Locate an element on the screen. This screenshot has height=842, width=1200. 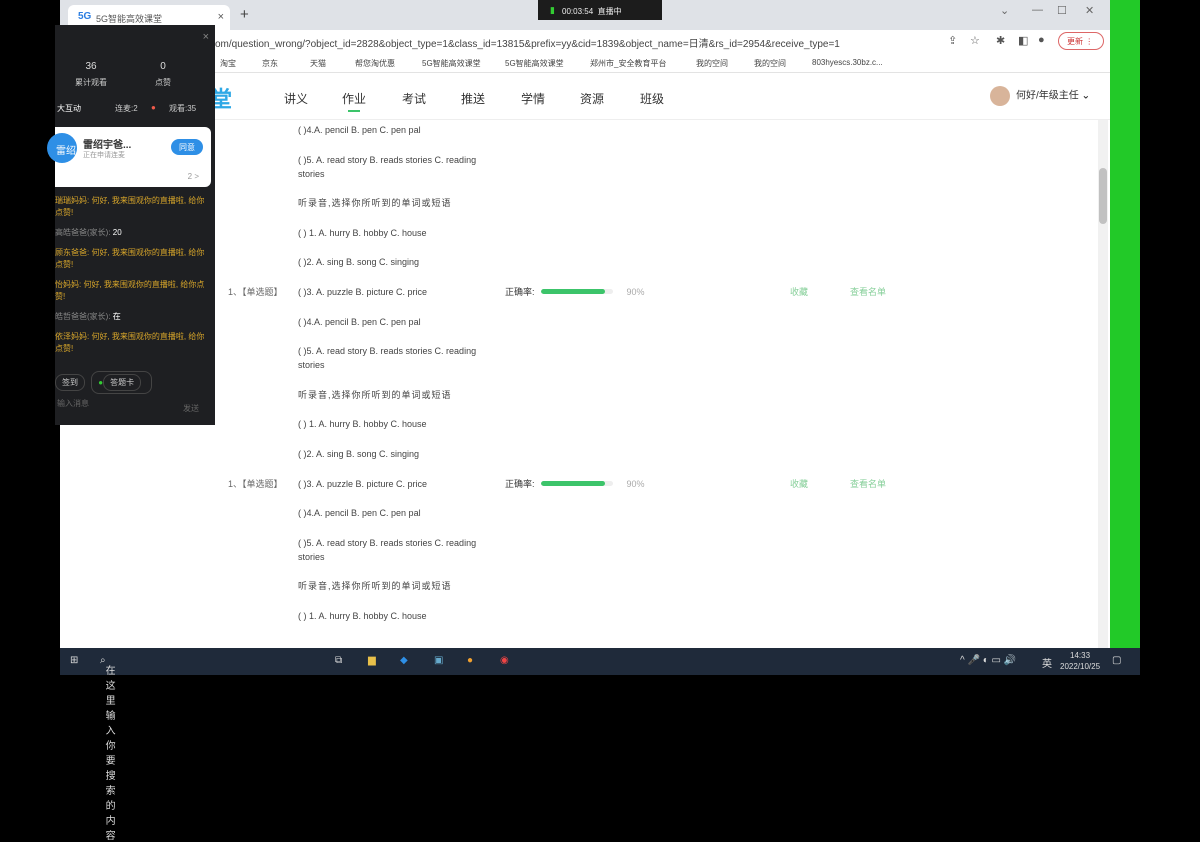
user-menu: 何好/年级主任 ⌄ is located at coordinates (1040, 96).